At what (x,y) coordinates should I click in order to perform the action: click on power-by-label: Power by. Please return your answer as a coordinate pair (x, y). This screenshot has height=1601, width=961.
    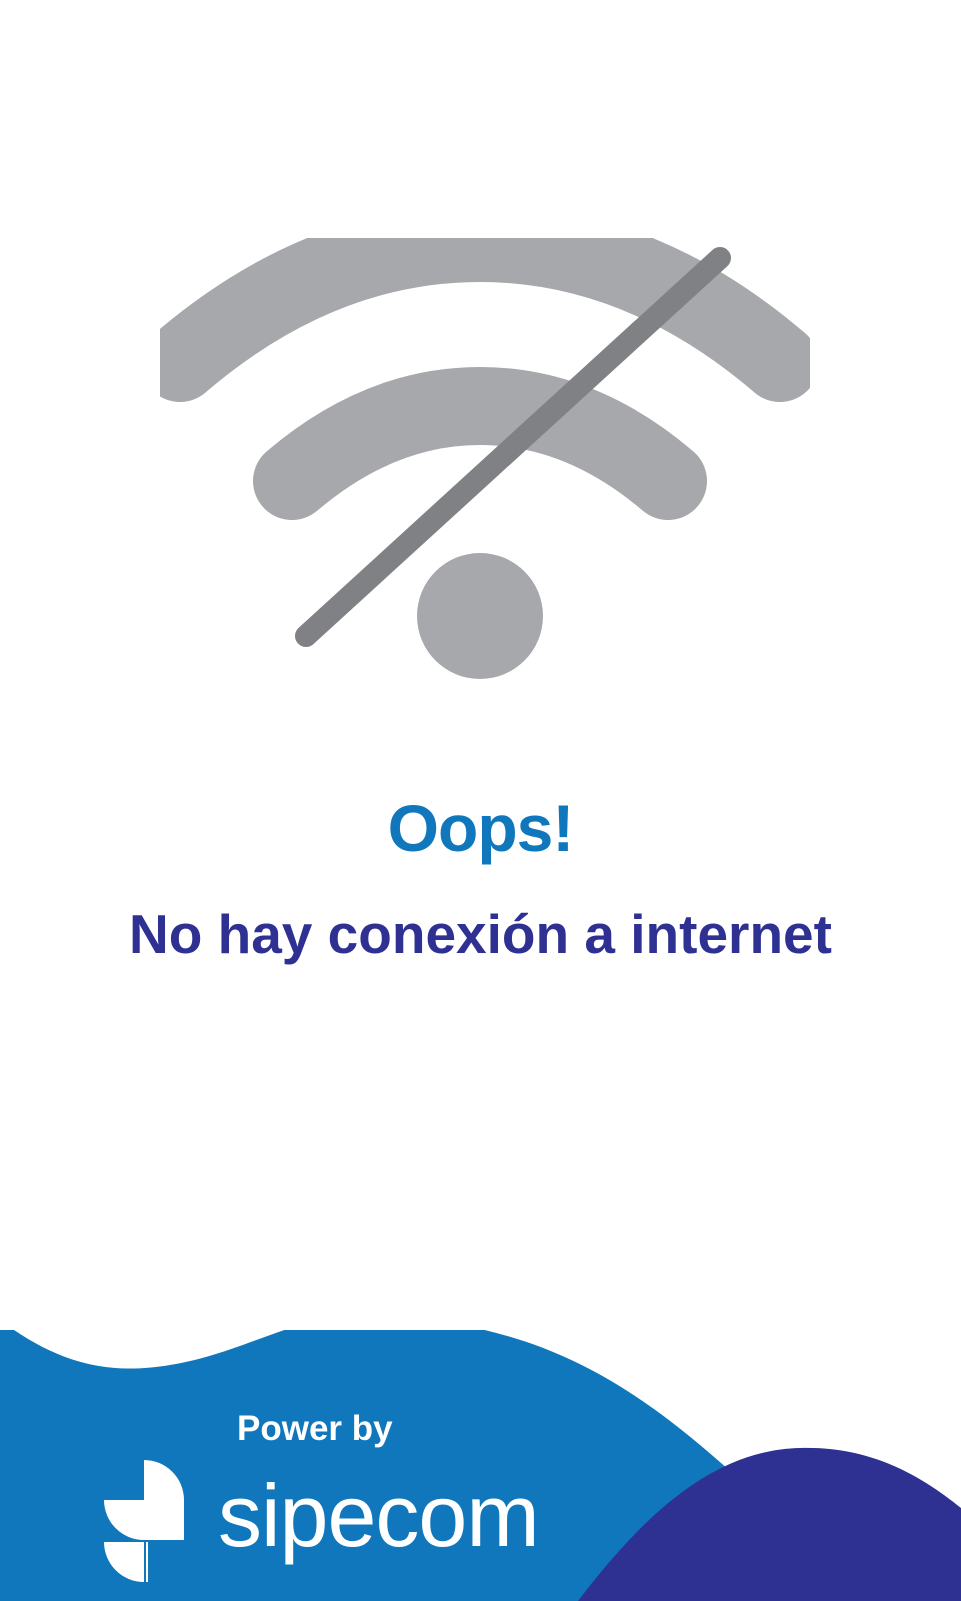
    Looking at the image, I should click on (315, 1428).